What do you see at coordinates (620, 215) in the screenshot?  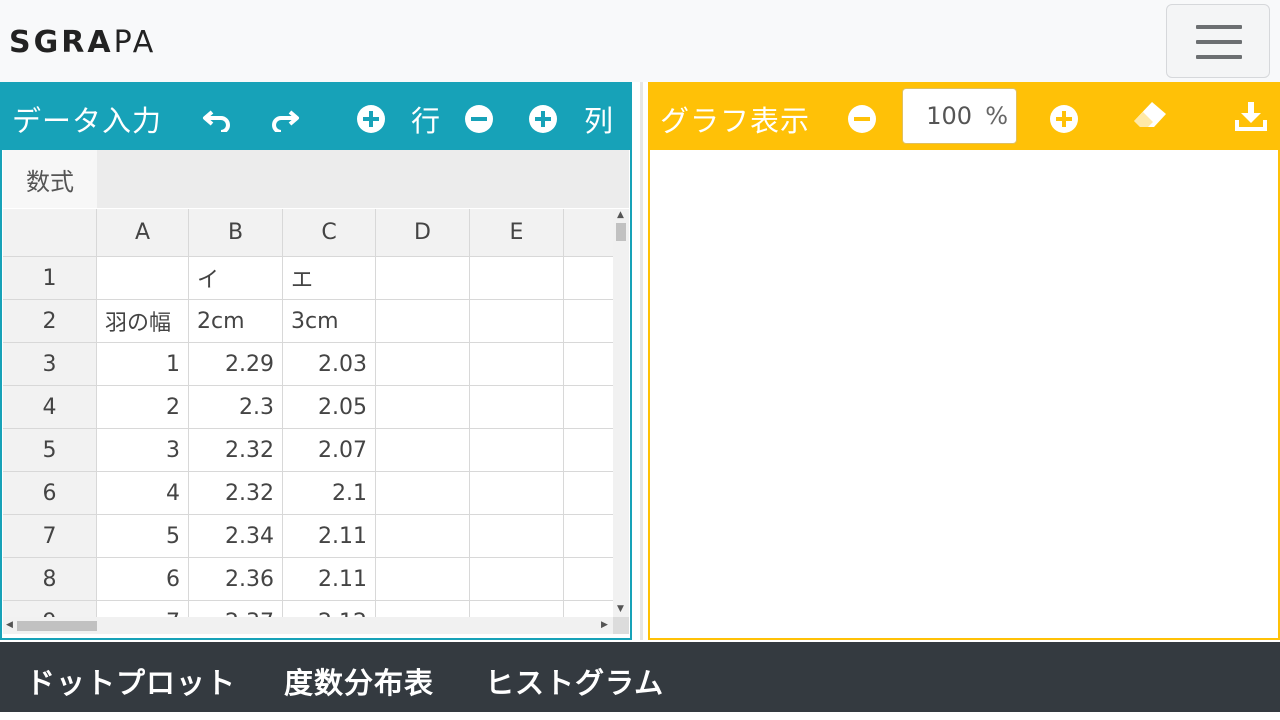 I see `scroll-up-icon: ▲` at bounding box center [620, 215].